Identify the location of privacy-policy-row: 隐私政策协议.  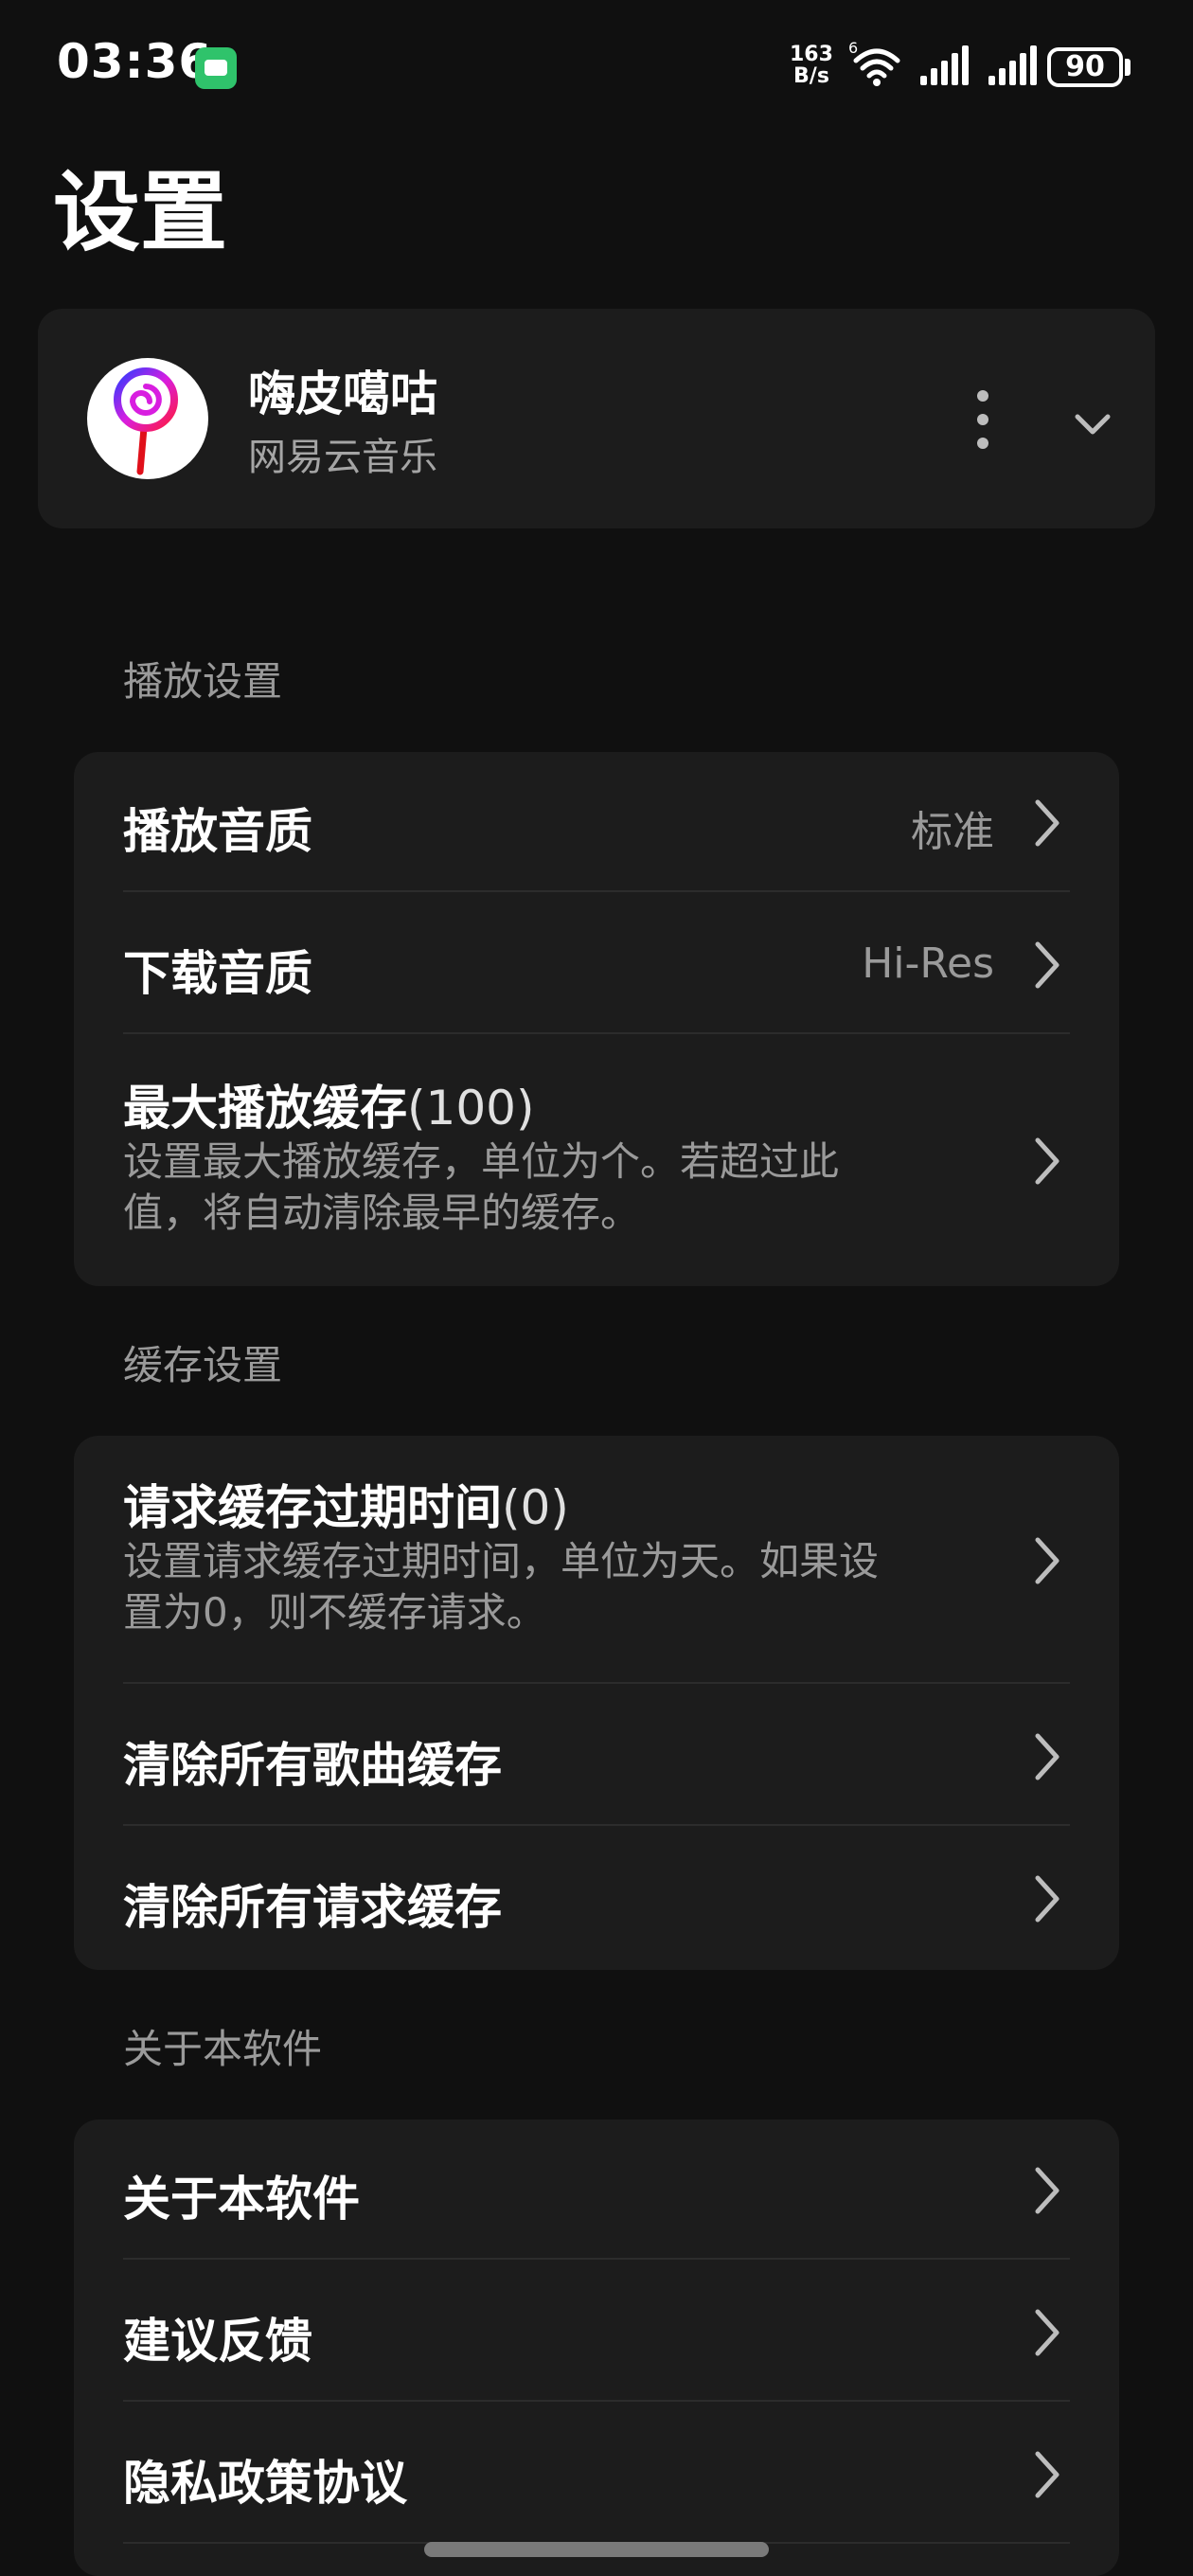
(596, 2475).